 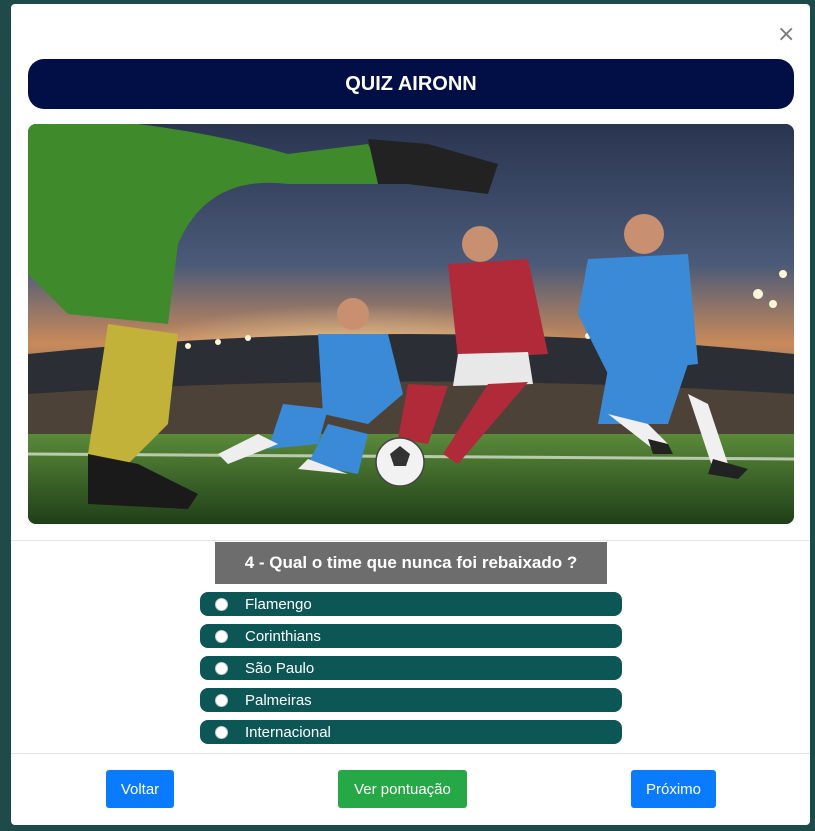 I want to click on header-divider, so click(x=410, y=540).